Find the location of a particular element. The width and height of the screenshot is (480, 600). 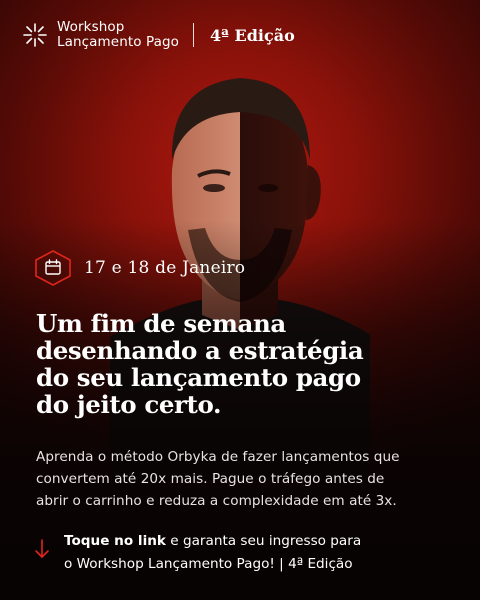

starburst-icon is located at coordinates (35, 35).